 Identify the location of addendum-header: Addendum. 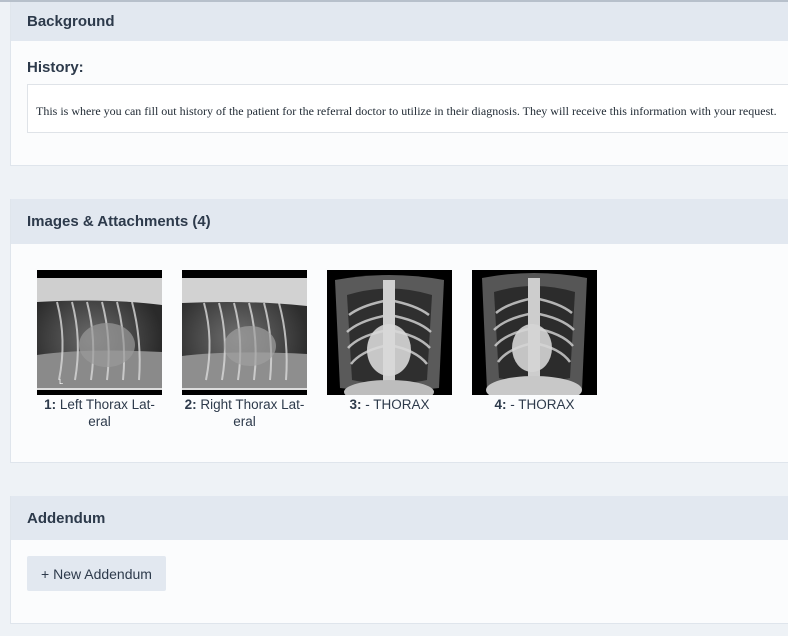
(399, 518).